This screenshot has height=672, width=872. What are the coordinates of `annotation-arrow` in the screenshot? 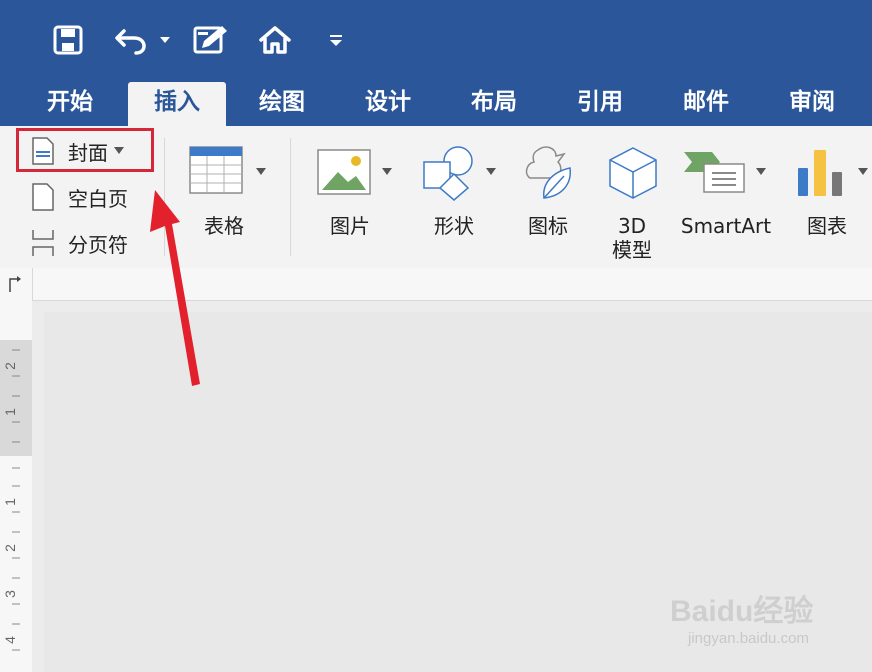 It's located at (175, 288).